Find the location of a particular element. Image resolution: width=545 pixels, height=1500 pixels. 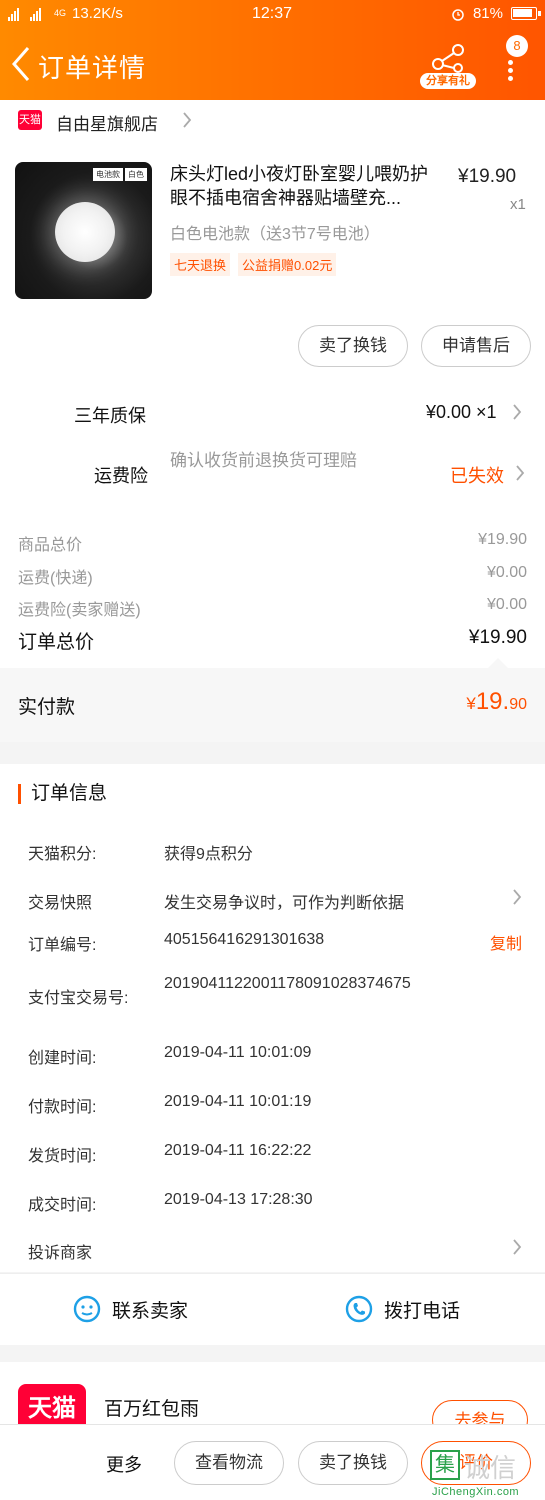

product-thumbnail: 电池款 白色 is located at coordinates (83, 230).